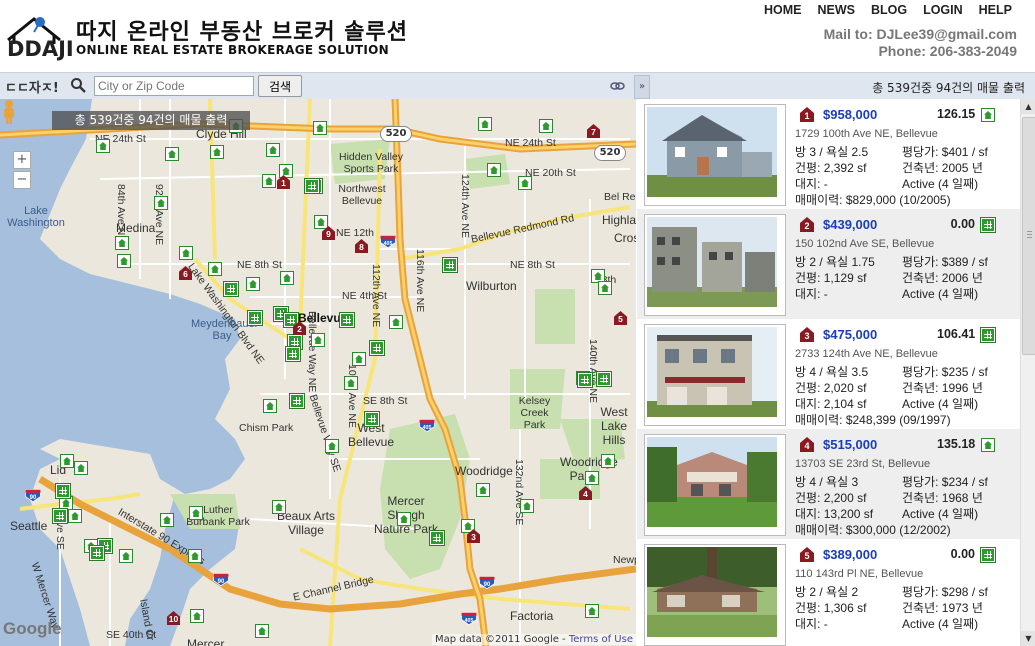 The width and height of the screenshot is (1035, 646). I want to click on listing-lot: 대지: -, so click(811, 294).